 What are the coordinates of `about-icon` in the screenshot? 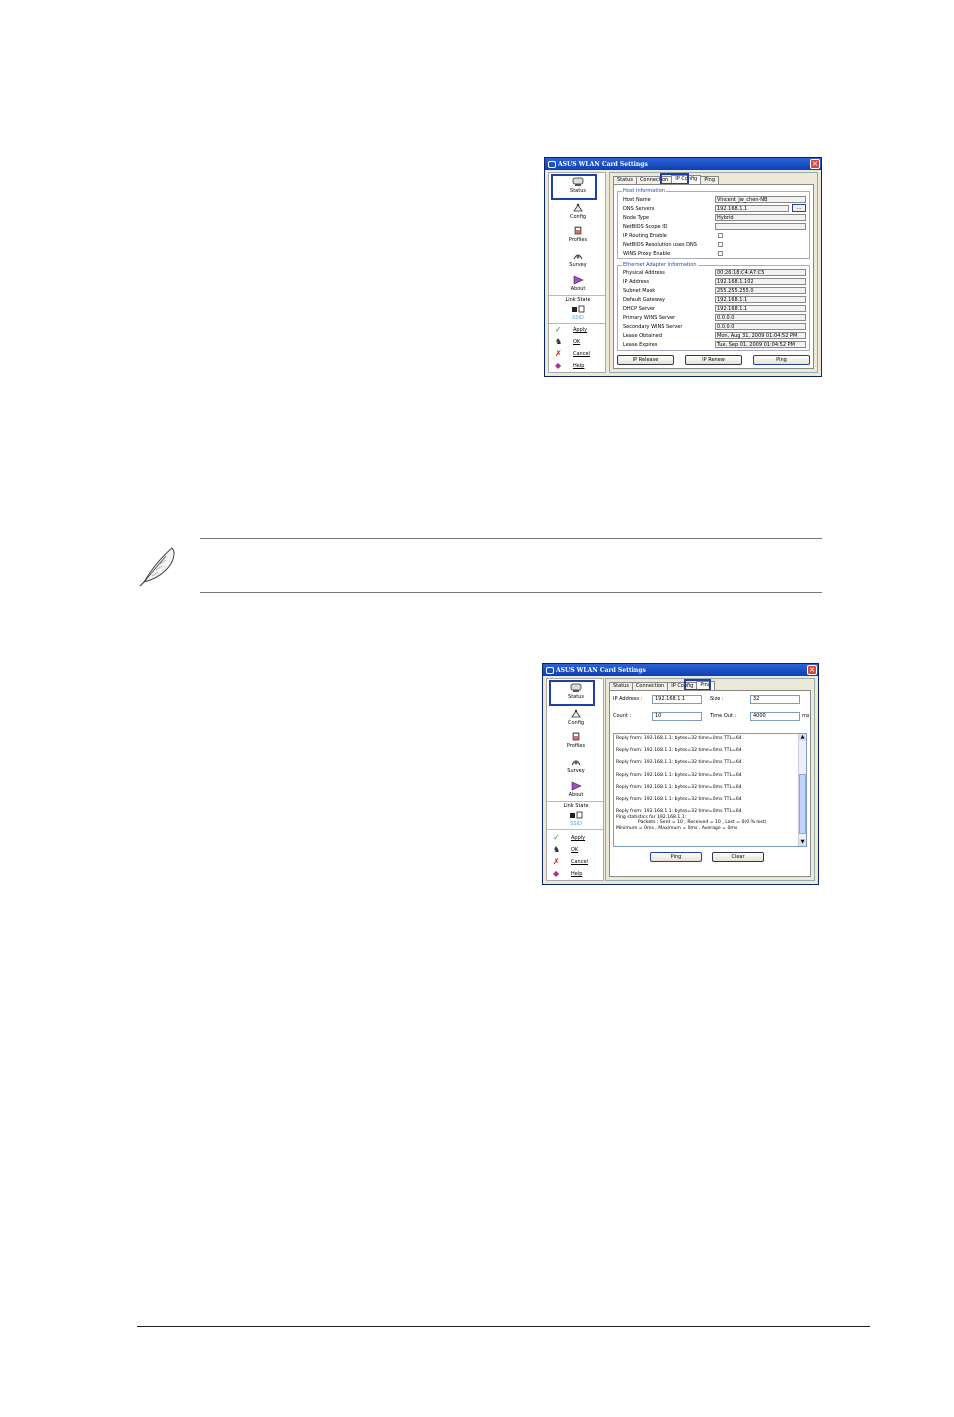 It's located at (576, 786).